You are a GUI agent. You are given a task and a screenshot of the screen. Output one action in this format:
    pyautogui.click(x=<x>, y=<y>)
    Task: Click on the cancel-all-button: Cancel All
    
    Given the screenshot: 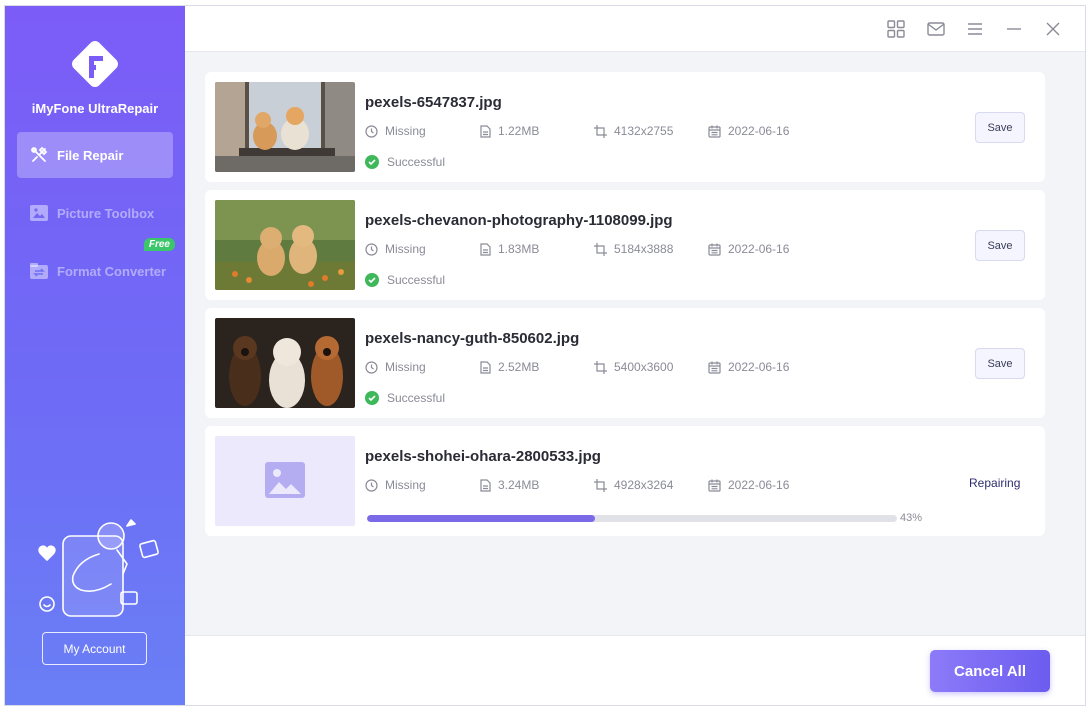 What is the action you would take?
    pyautogui.click(x=990, y=671)
    